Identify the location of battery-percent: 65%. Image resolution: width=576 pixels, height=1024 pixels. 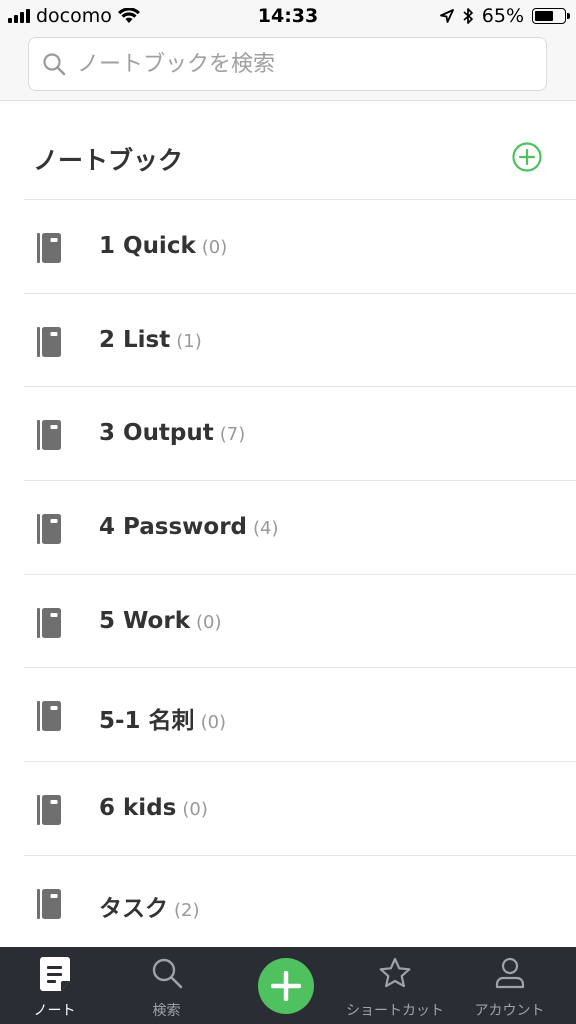
(502, 16).